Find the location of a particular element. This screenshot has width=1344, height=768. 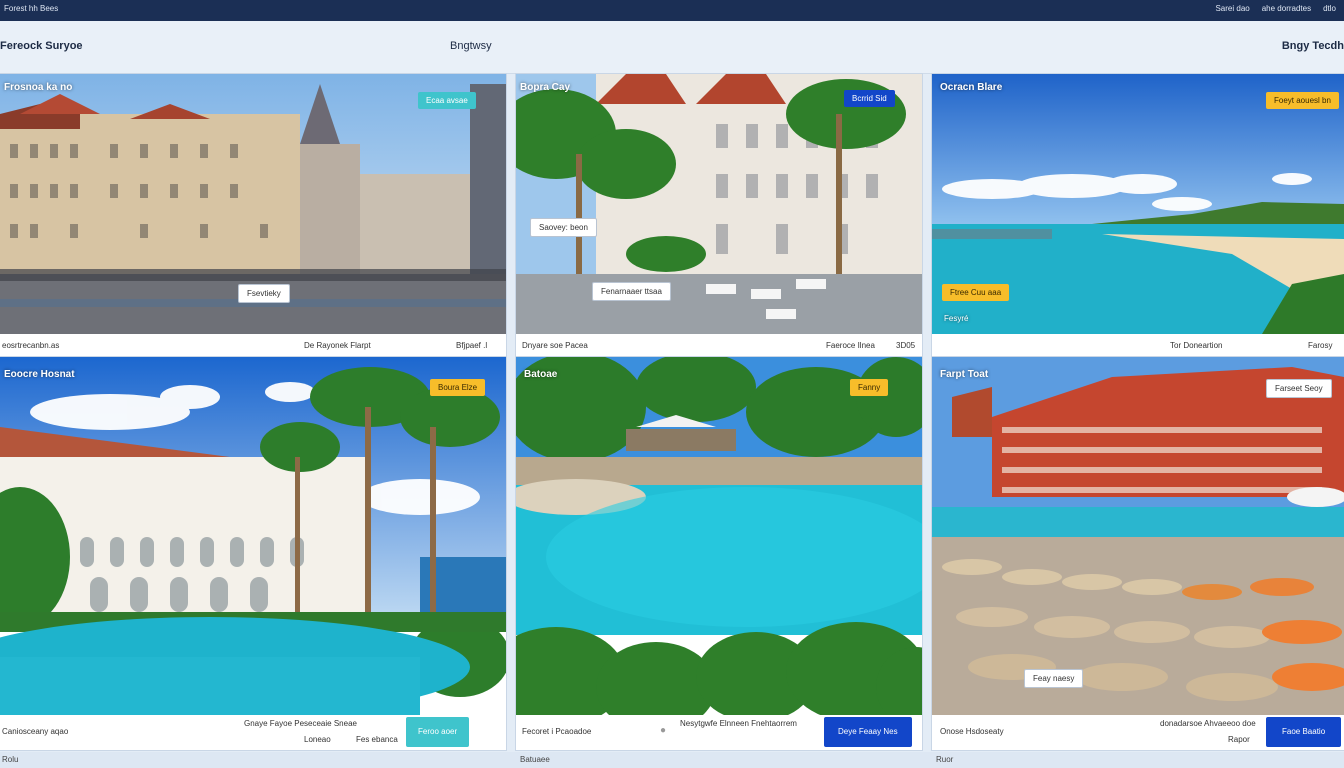

card-floating-label: Feay naesy is located at coordinates (1054, 678).